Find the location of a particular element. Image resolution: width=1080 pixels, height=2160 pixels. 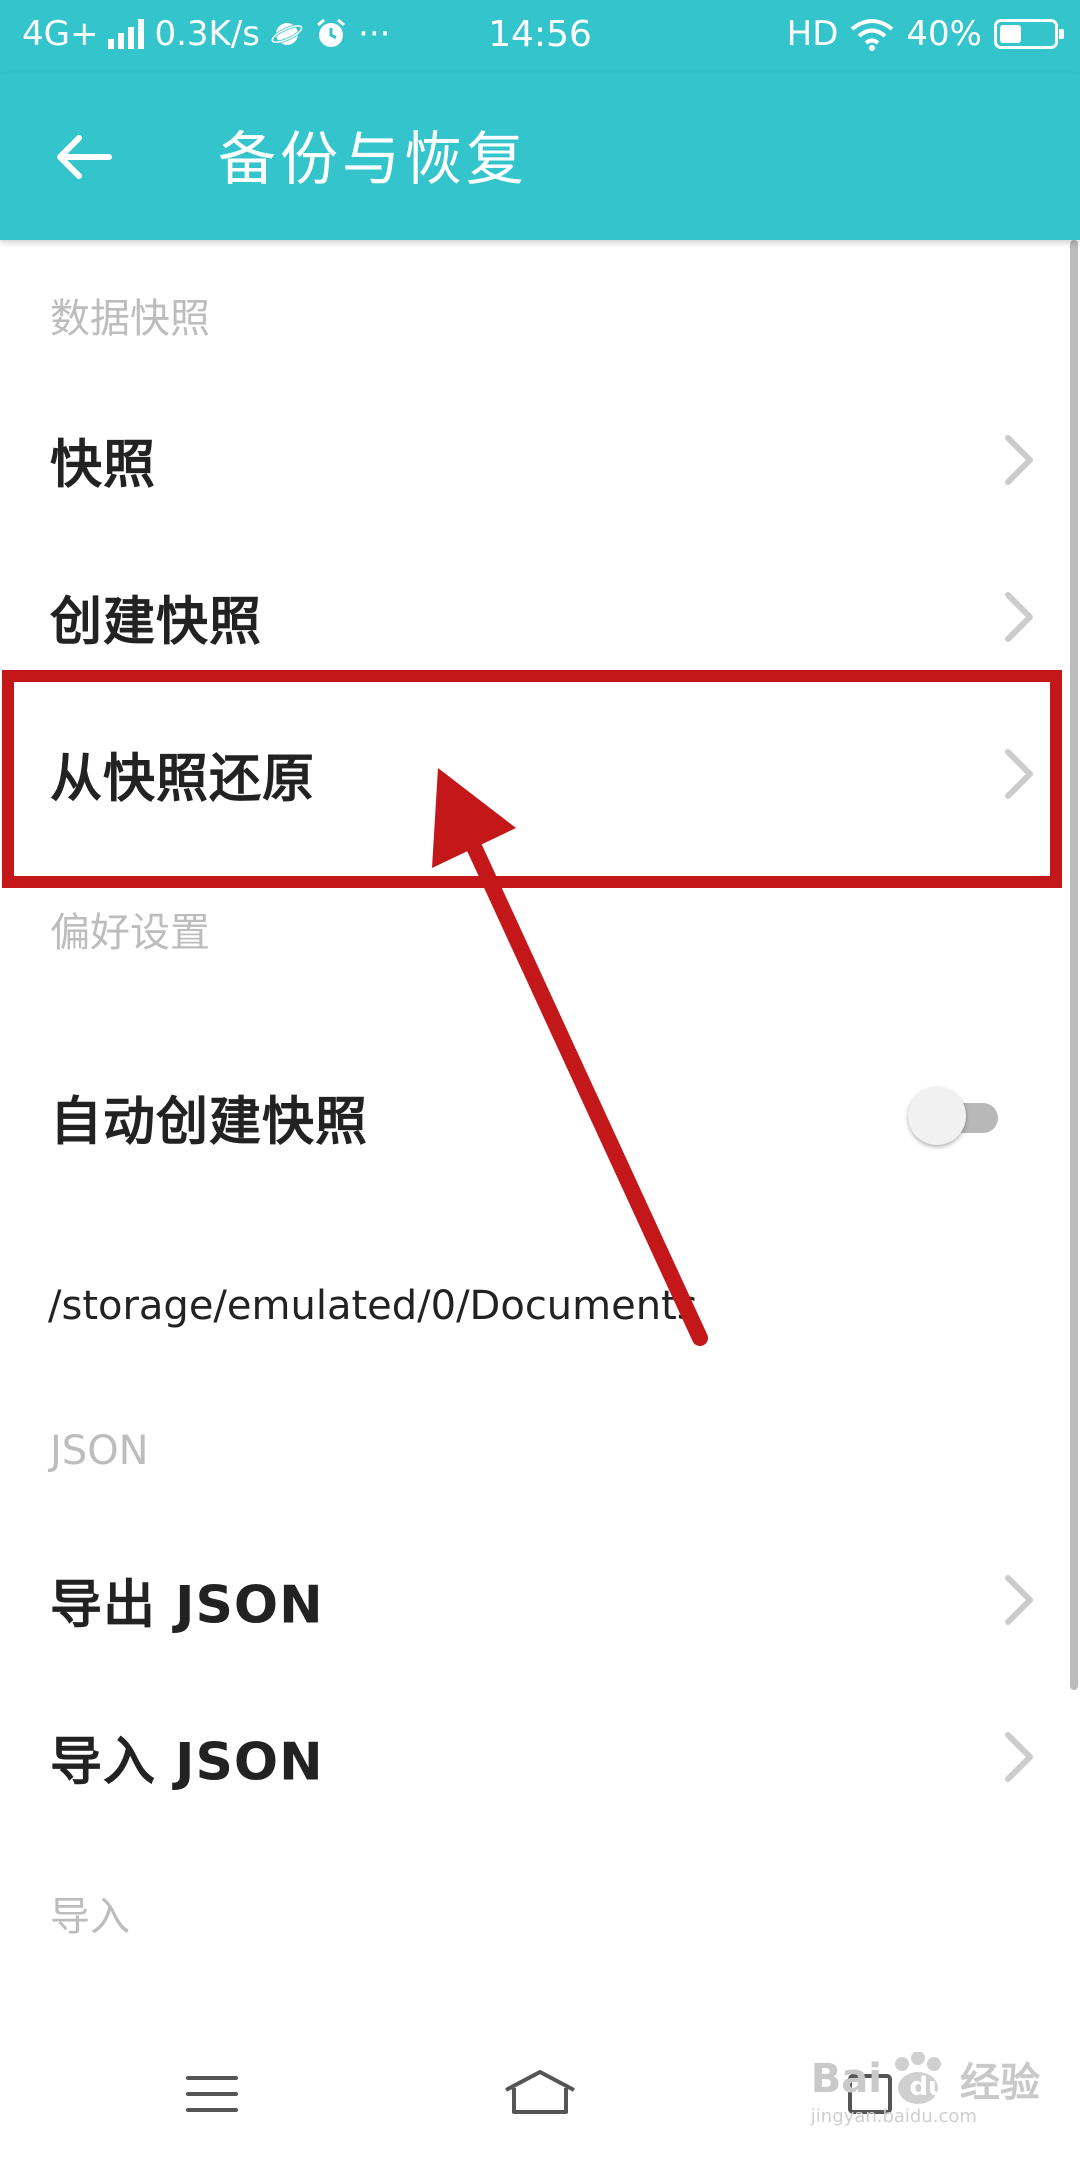

arrow-left-icon is located at coordinates (84, 157).